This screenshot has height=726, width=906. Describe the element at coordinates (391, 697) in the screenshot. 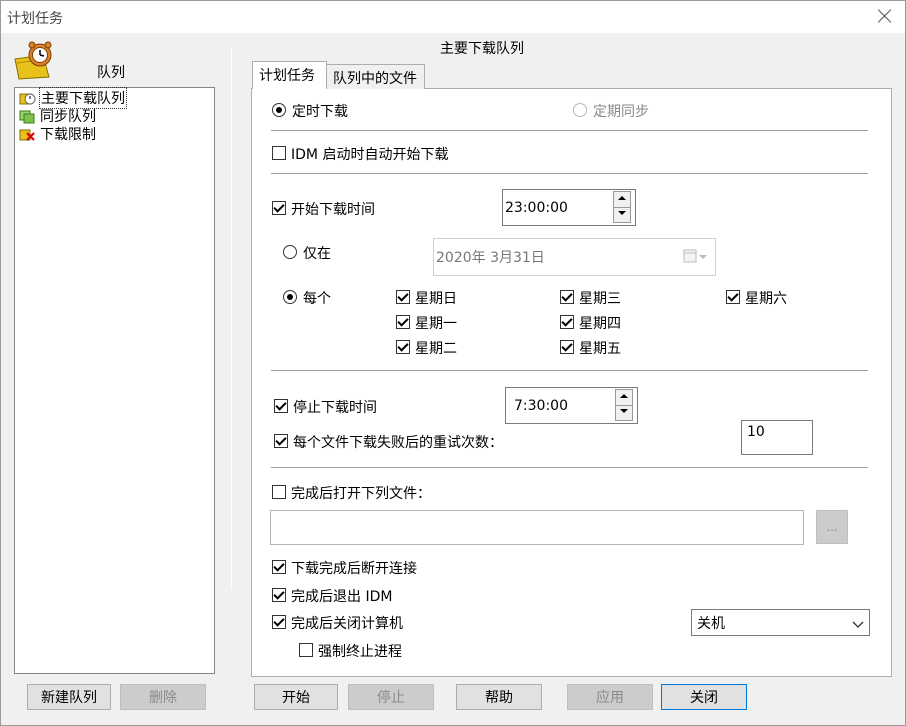

I see `stop-button: 停止` at that location.